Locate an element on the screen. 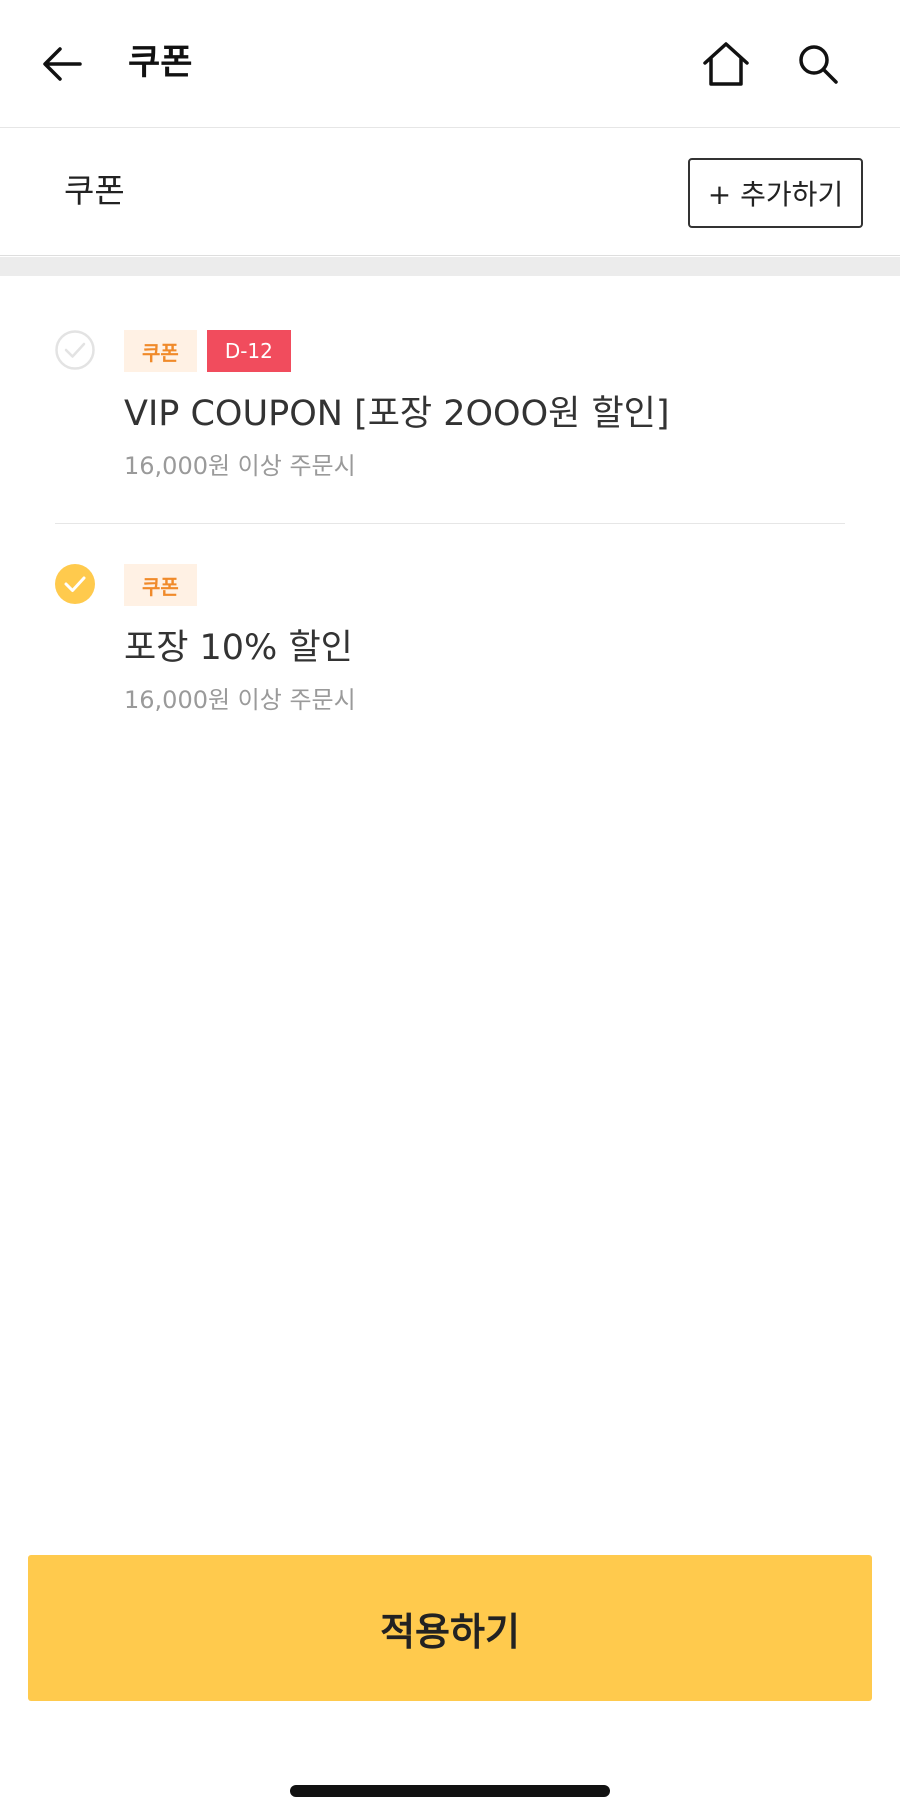 The width and height of the screenshot is (900, 1816). arrow-left-icon is located at coordinates (62, 64).